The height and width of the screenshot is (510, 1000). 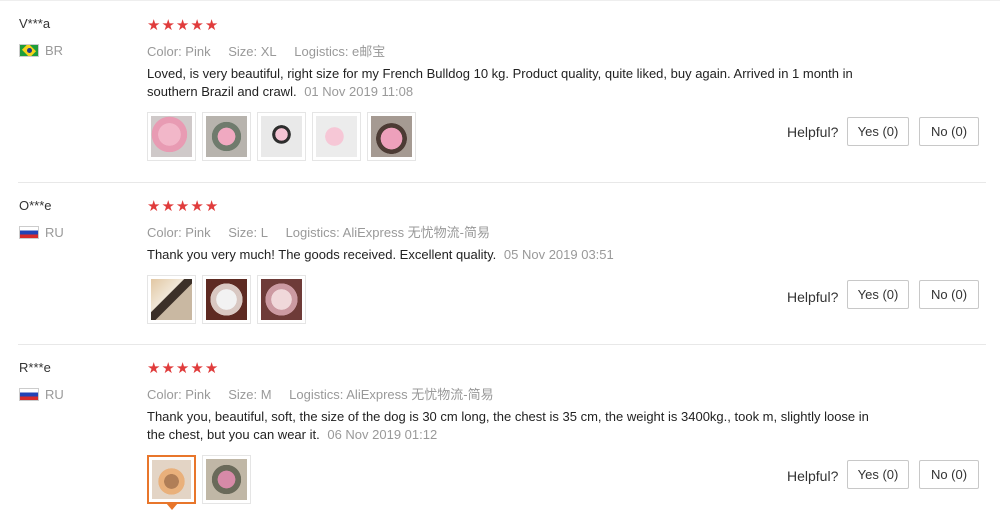 I want to click on review-date: 06 Nov 2019 01:12, so click(x=382, y=434).